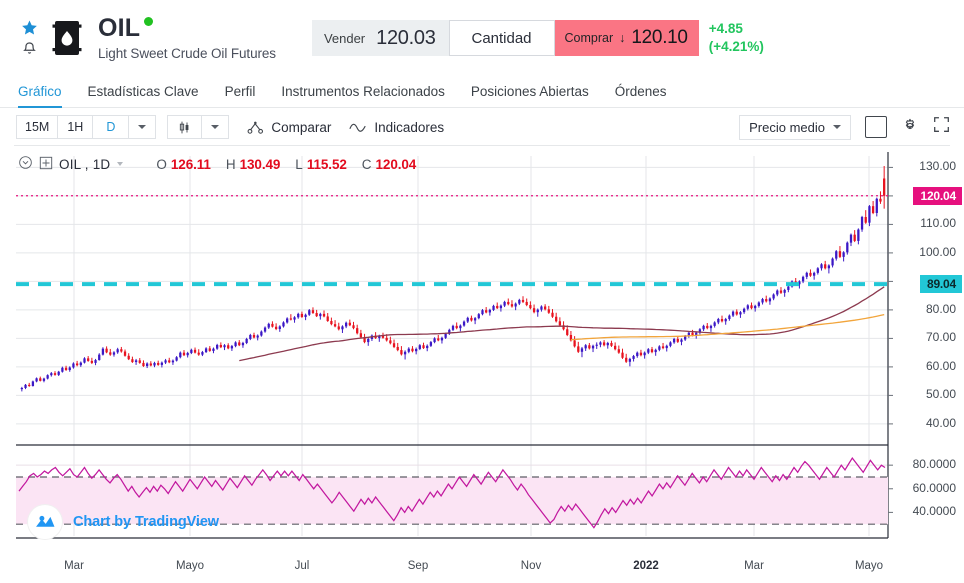 The image size is (964, 583). I want to click on ohlc-value-l: 115.52, so click(326, 164).